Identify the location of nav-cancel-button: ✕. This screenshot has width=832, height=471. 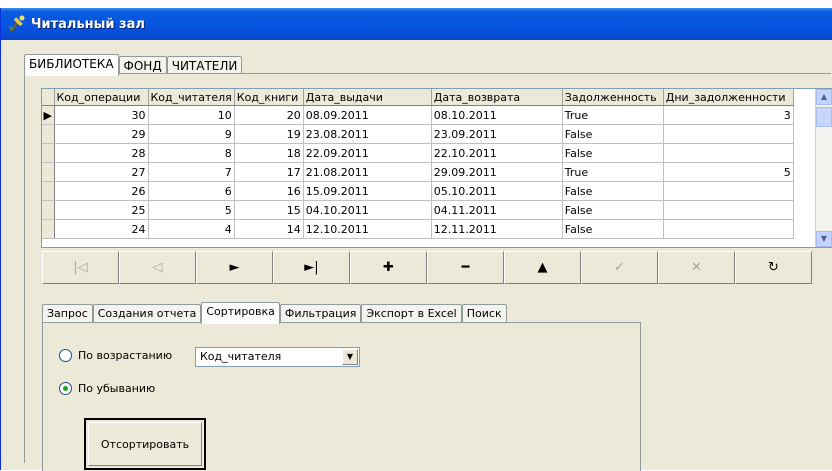
(696, 267).